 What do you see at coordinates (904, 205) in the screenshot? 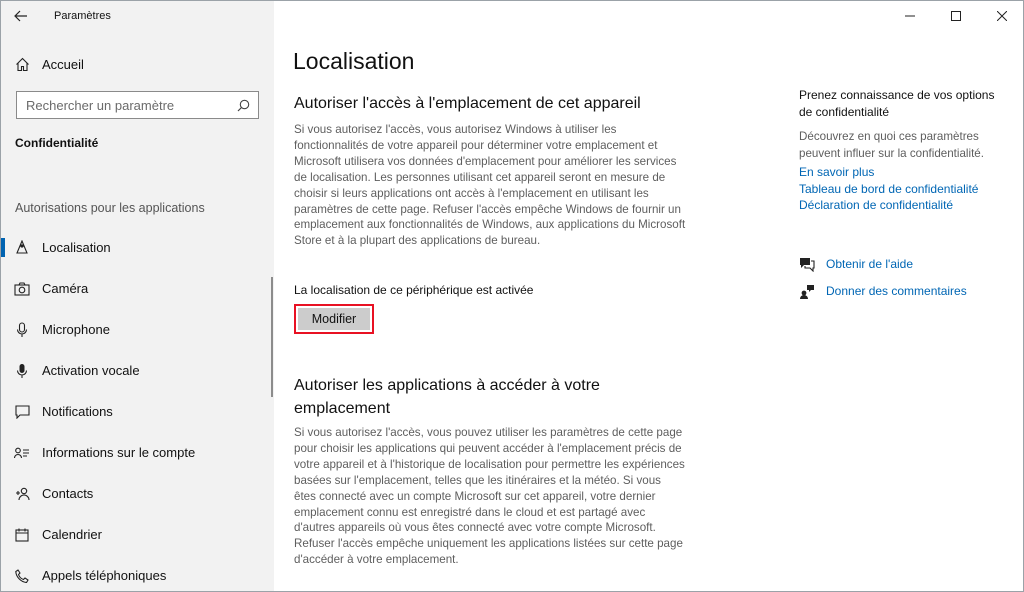
I see `privacy-statement-link: Déclaration de confidentialité` at bounding box center [904, 205].